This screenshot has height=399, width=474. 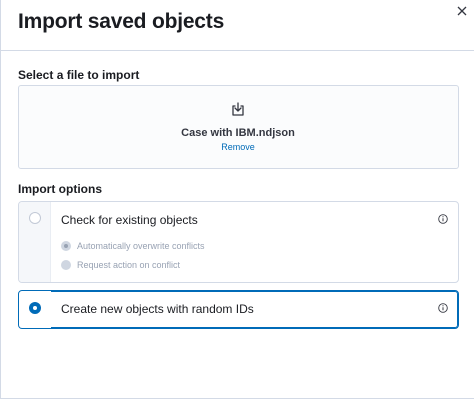 I want to click on import-icon, so click(x=238, y=109).